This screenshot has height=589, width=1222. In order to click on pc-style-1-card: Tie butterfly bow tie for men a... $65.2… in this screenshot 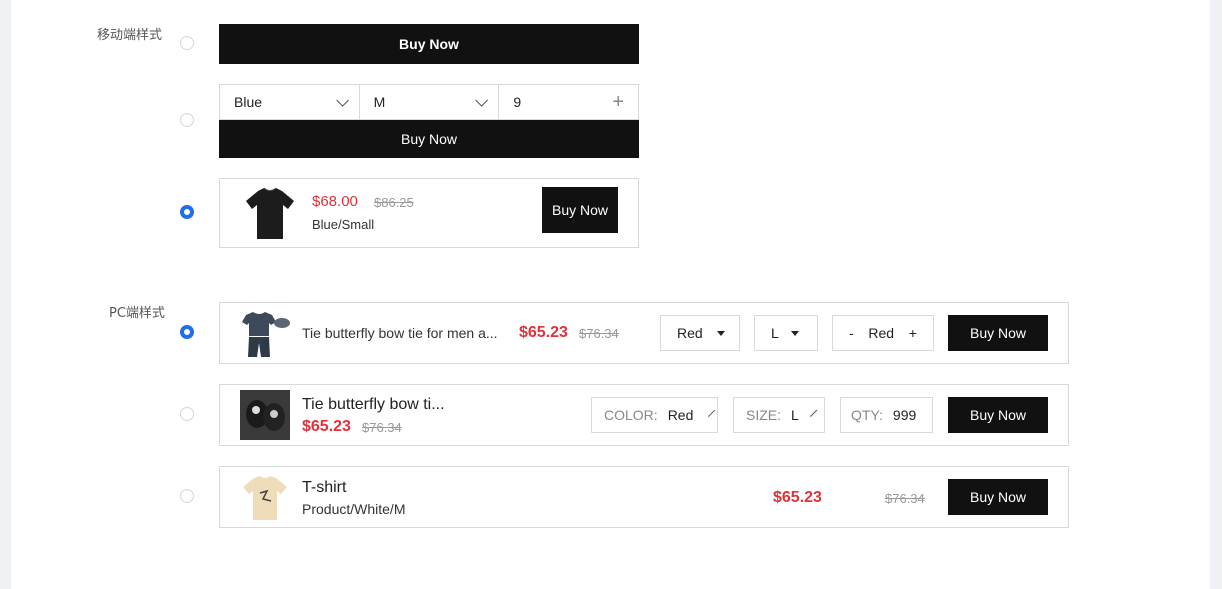, I will do `click(644, 333)`.